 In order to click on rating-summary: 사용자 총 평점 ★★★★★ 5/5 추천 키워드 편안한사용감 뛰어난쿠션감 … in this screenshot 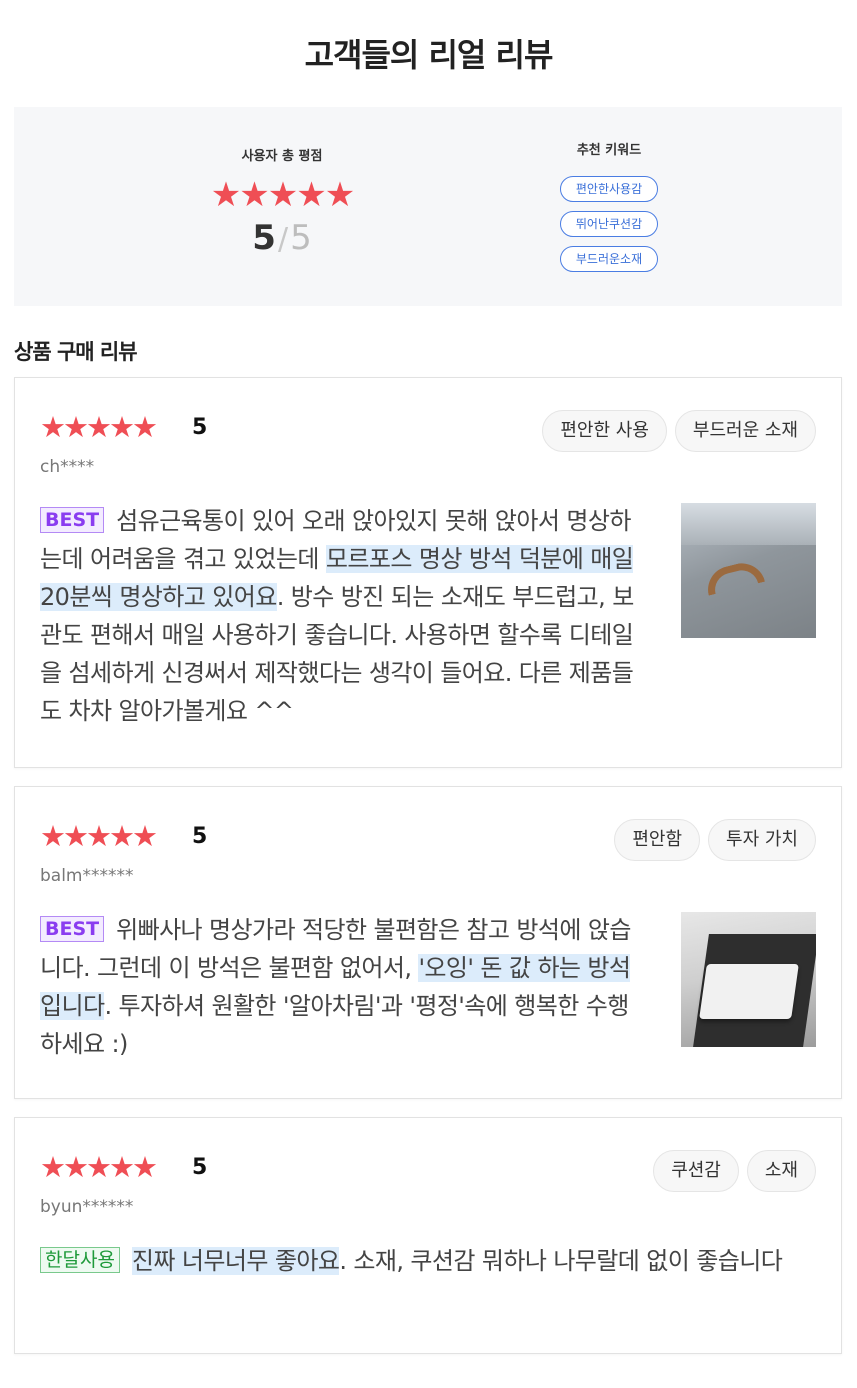, I will do `click(428, 206)`.